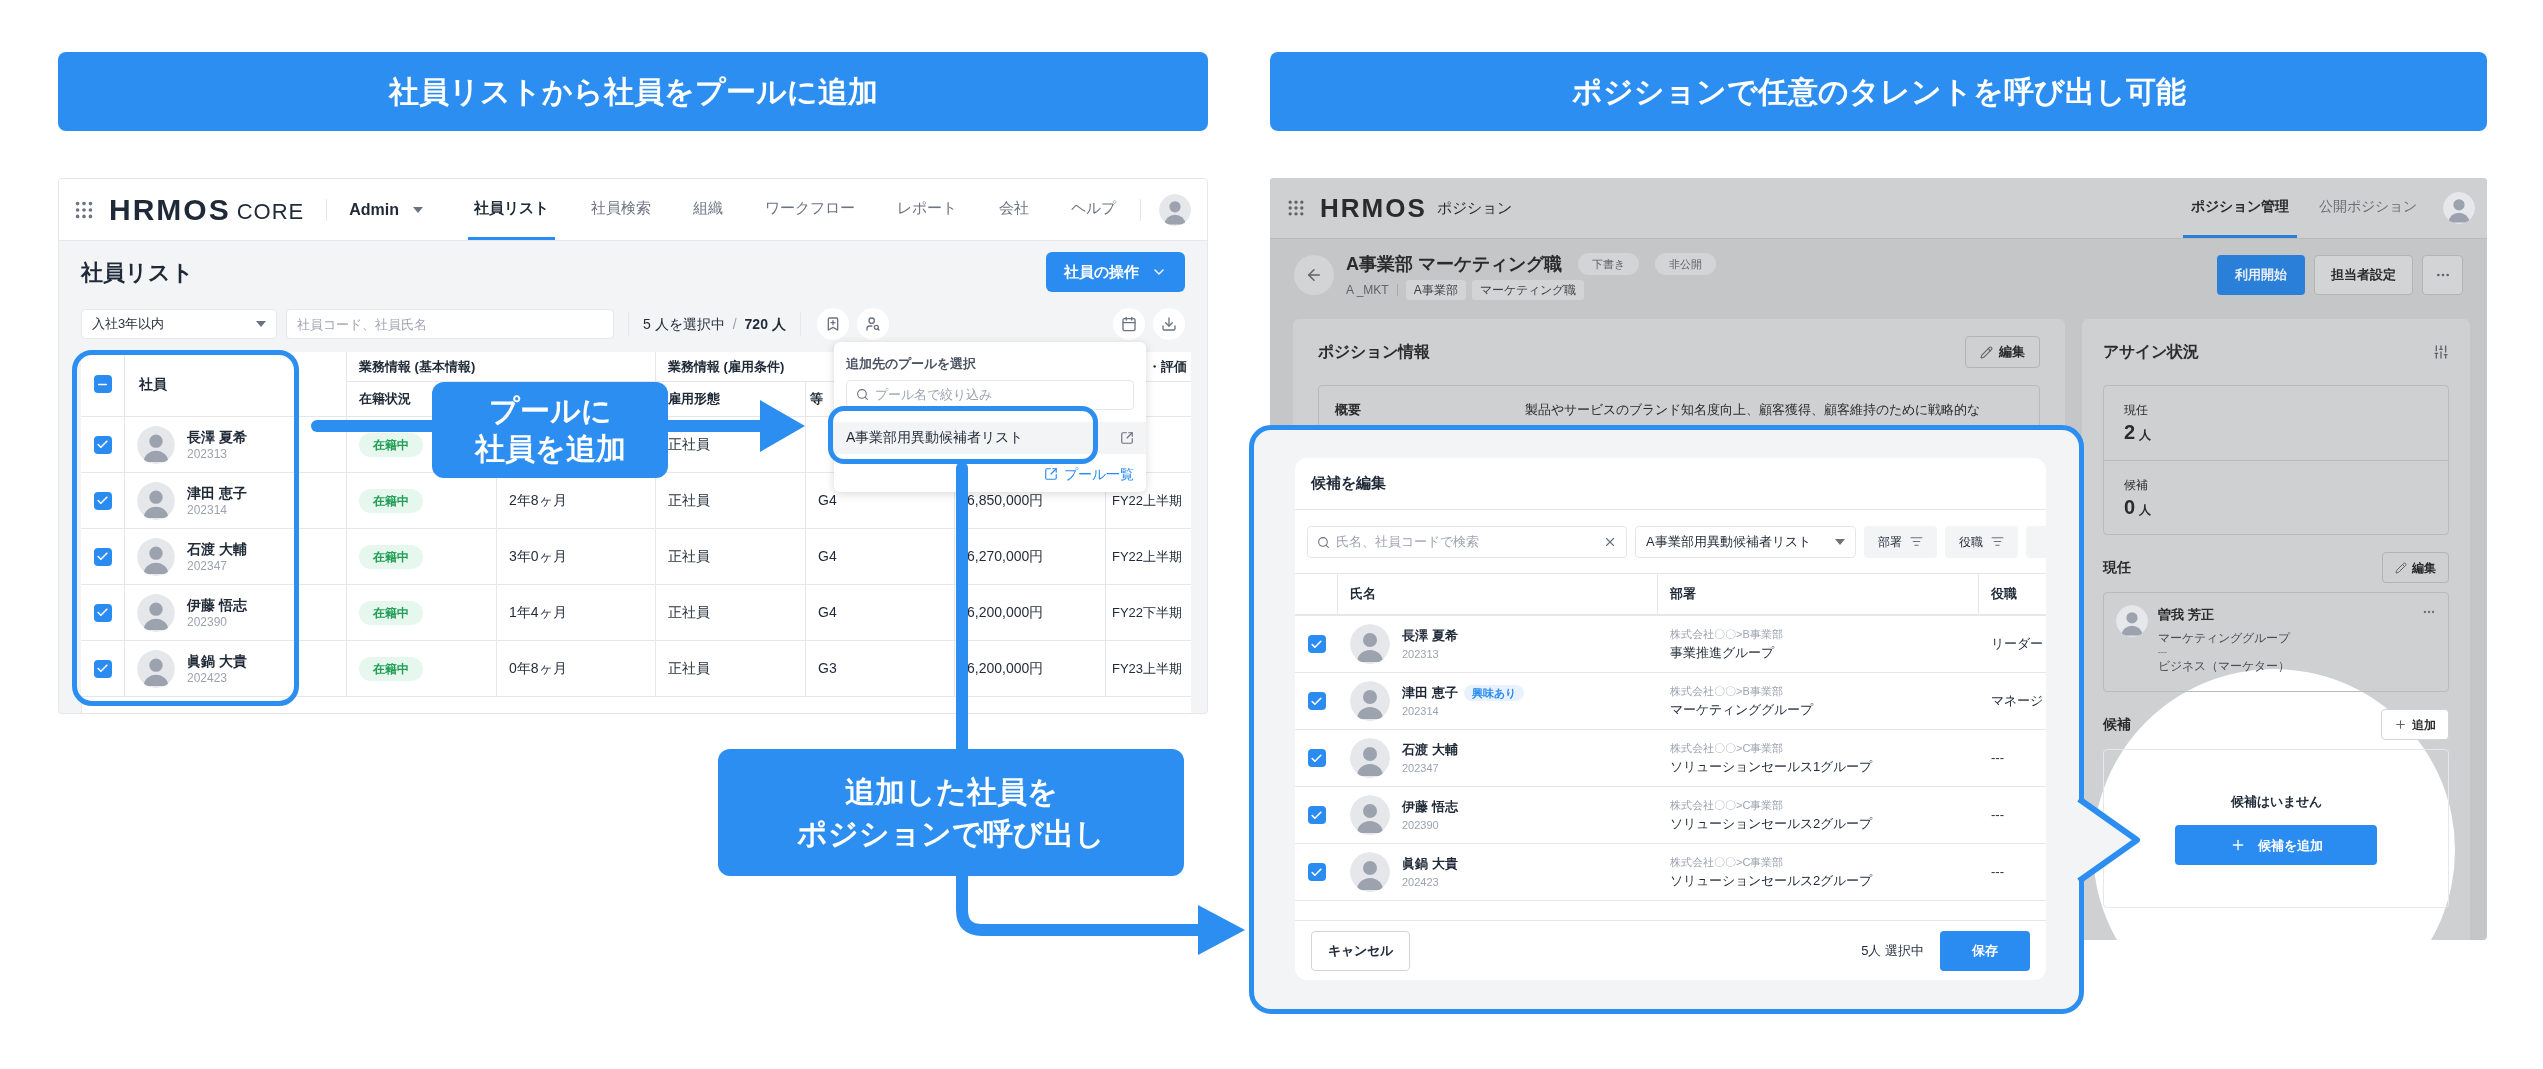 The height and width of the screenshot is (1069, 2543). I want to click on employee-code: 202423, so click(208, 677).